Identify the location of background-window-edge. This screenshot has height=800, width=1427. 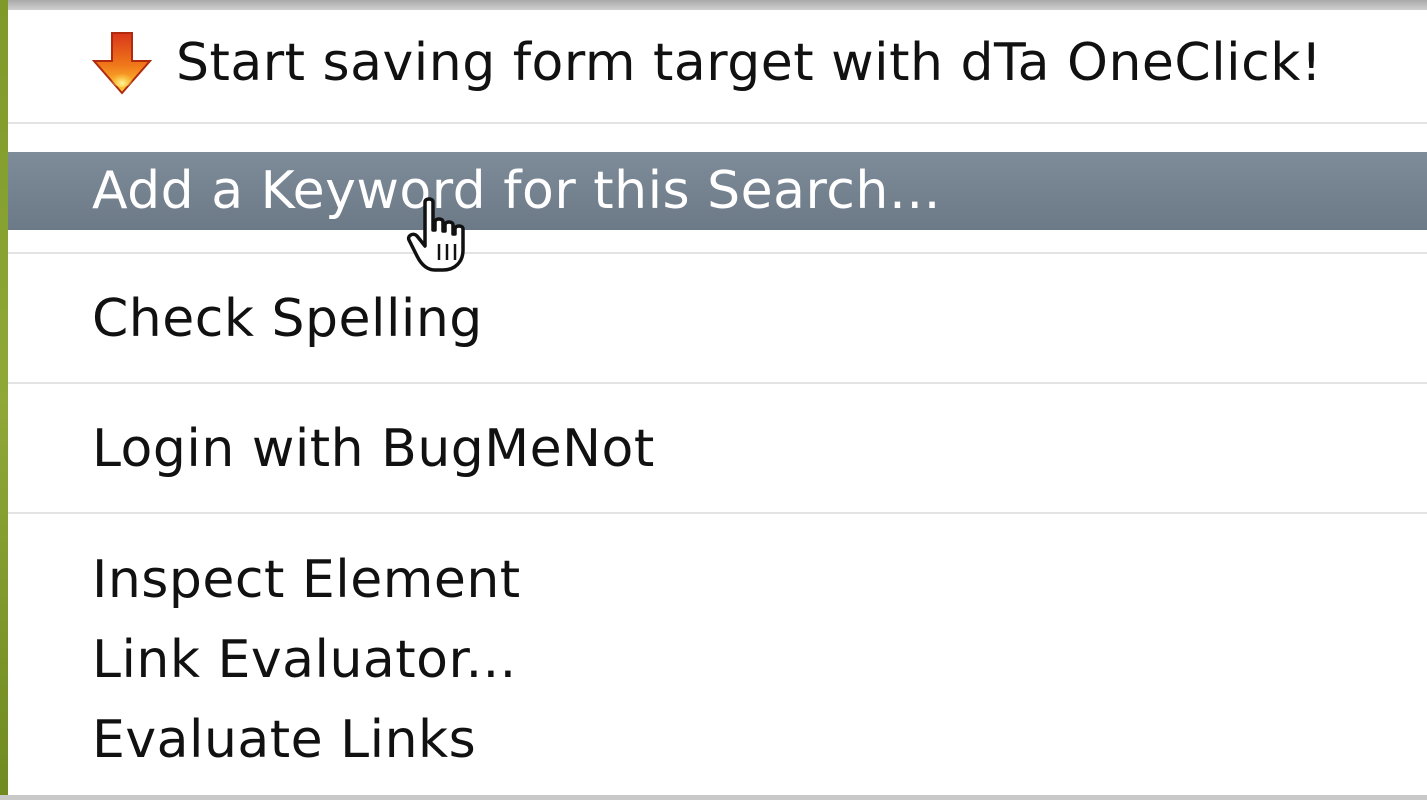
(4, 400).